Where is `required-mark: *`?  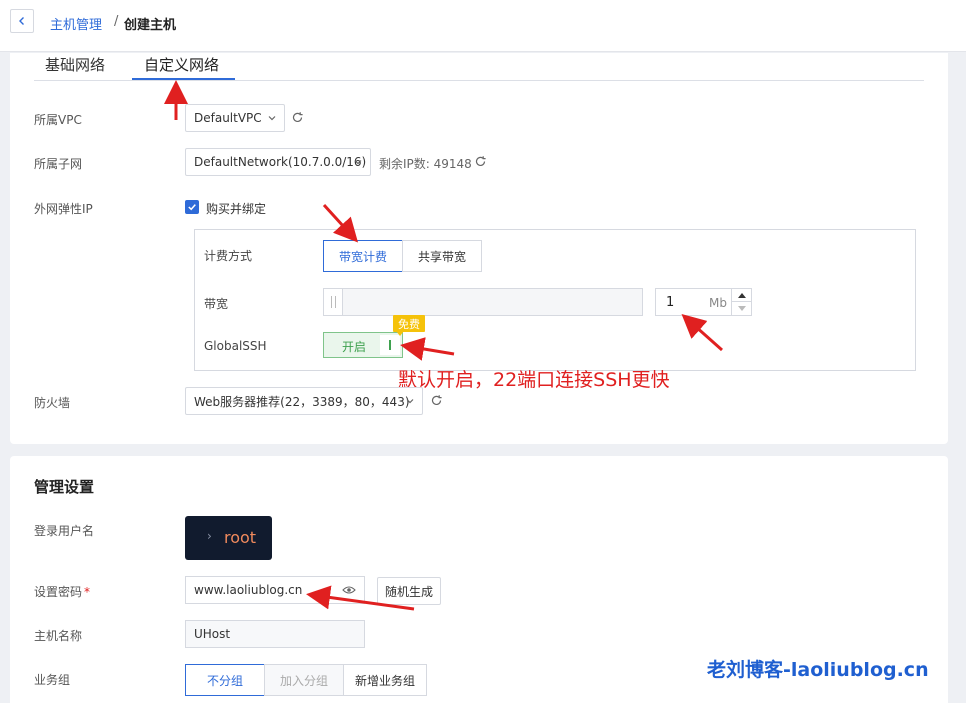 required-mark: * is located at coordinates (87, 592).